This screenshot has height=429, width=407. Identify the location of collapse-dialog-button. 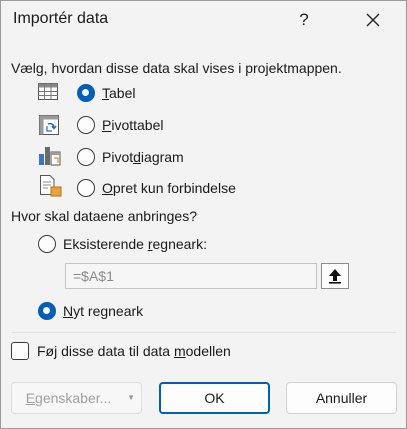
(335, 276).